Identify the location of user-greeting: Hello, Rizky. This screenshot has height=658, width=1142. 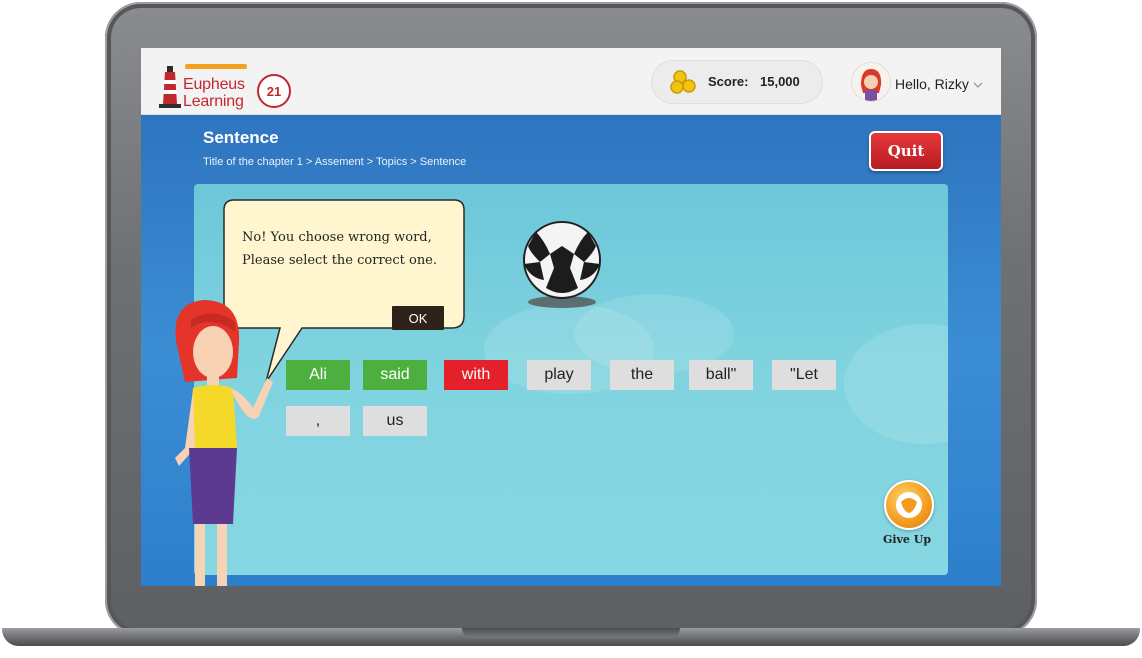
(932, 84).